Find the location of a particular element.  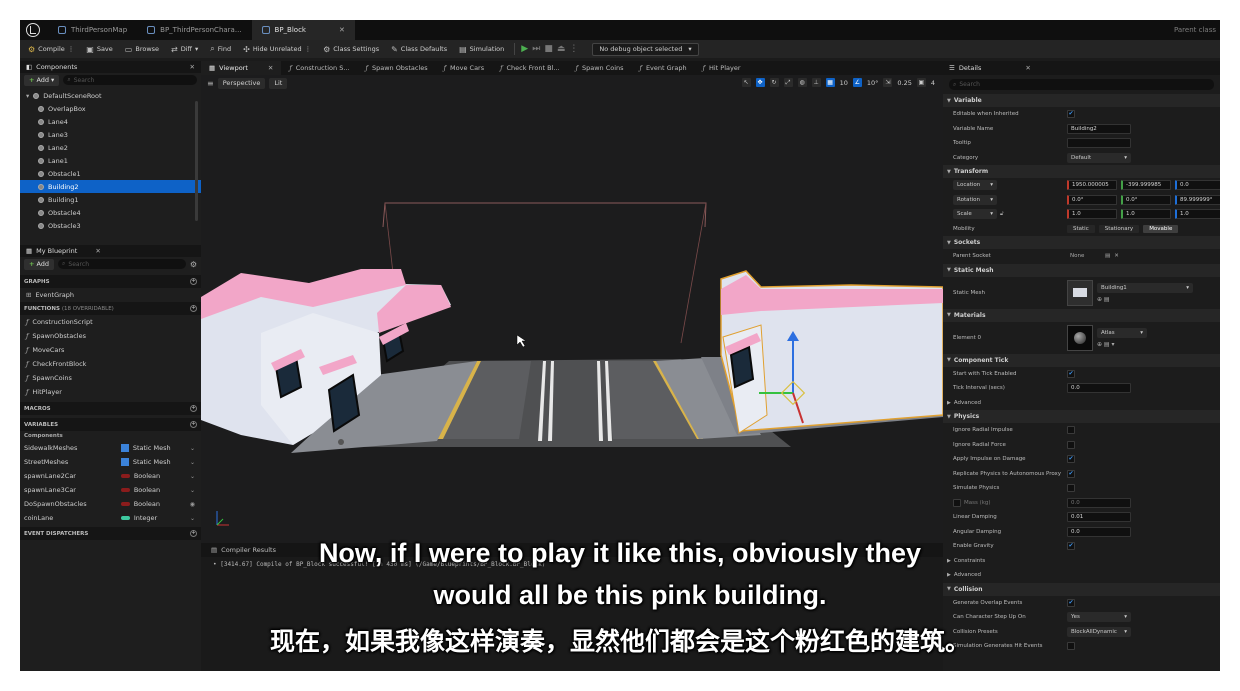

world-space-icon: ◍ is located at coordinates (802, 82).